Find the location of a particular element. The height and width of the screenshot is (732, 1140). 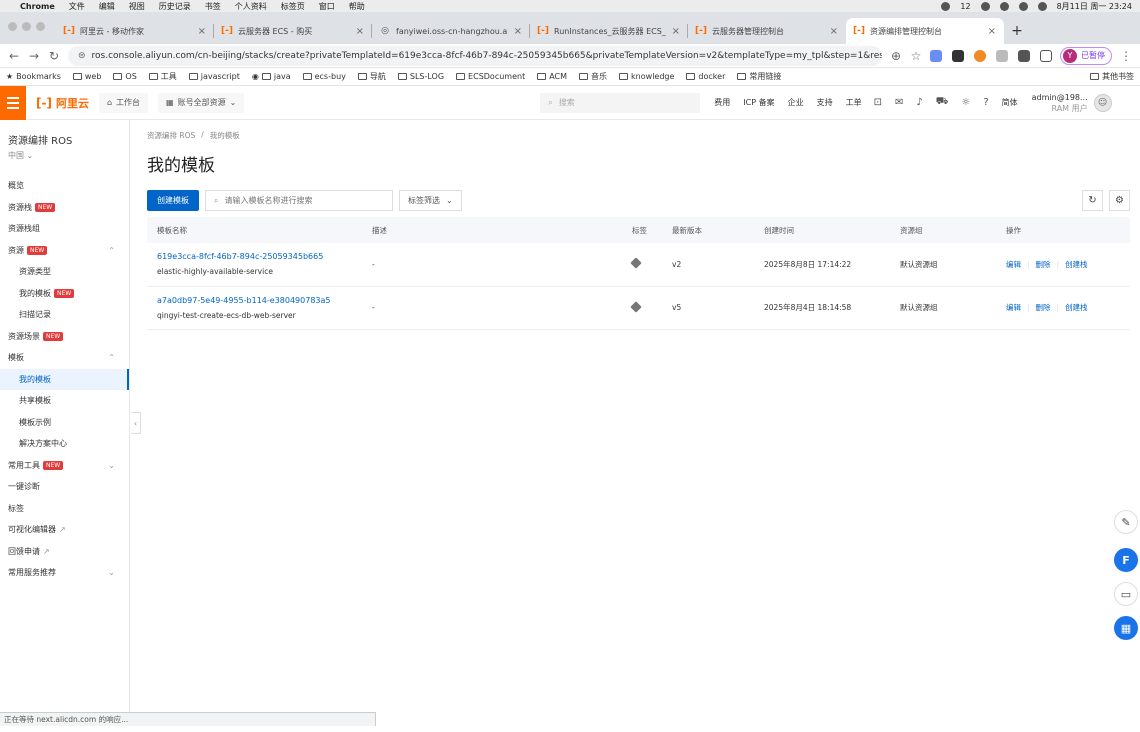

sidebar-item: 资源栈组 is located at coordinates (64, 229).